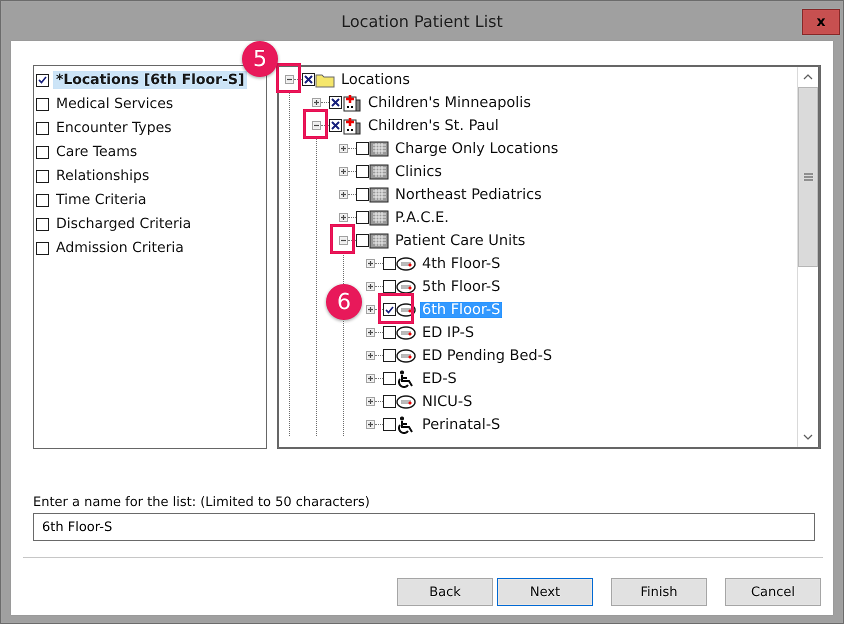 The height and width of the screenshot is (624, 844). Describe the element at coordinates (461, 424) in the screenshot. I see `tree-item: Perinatal-S` at that location.